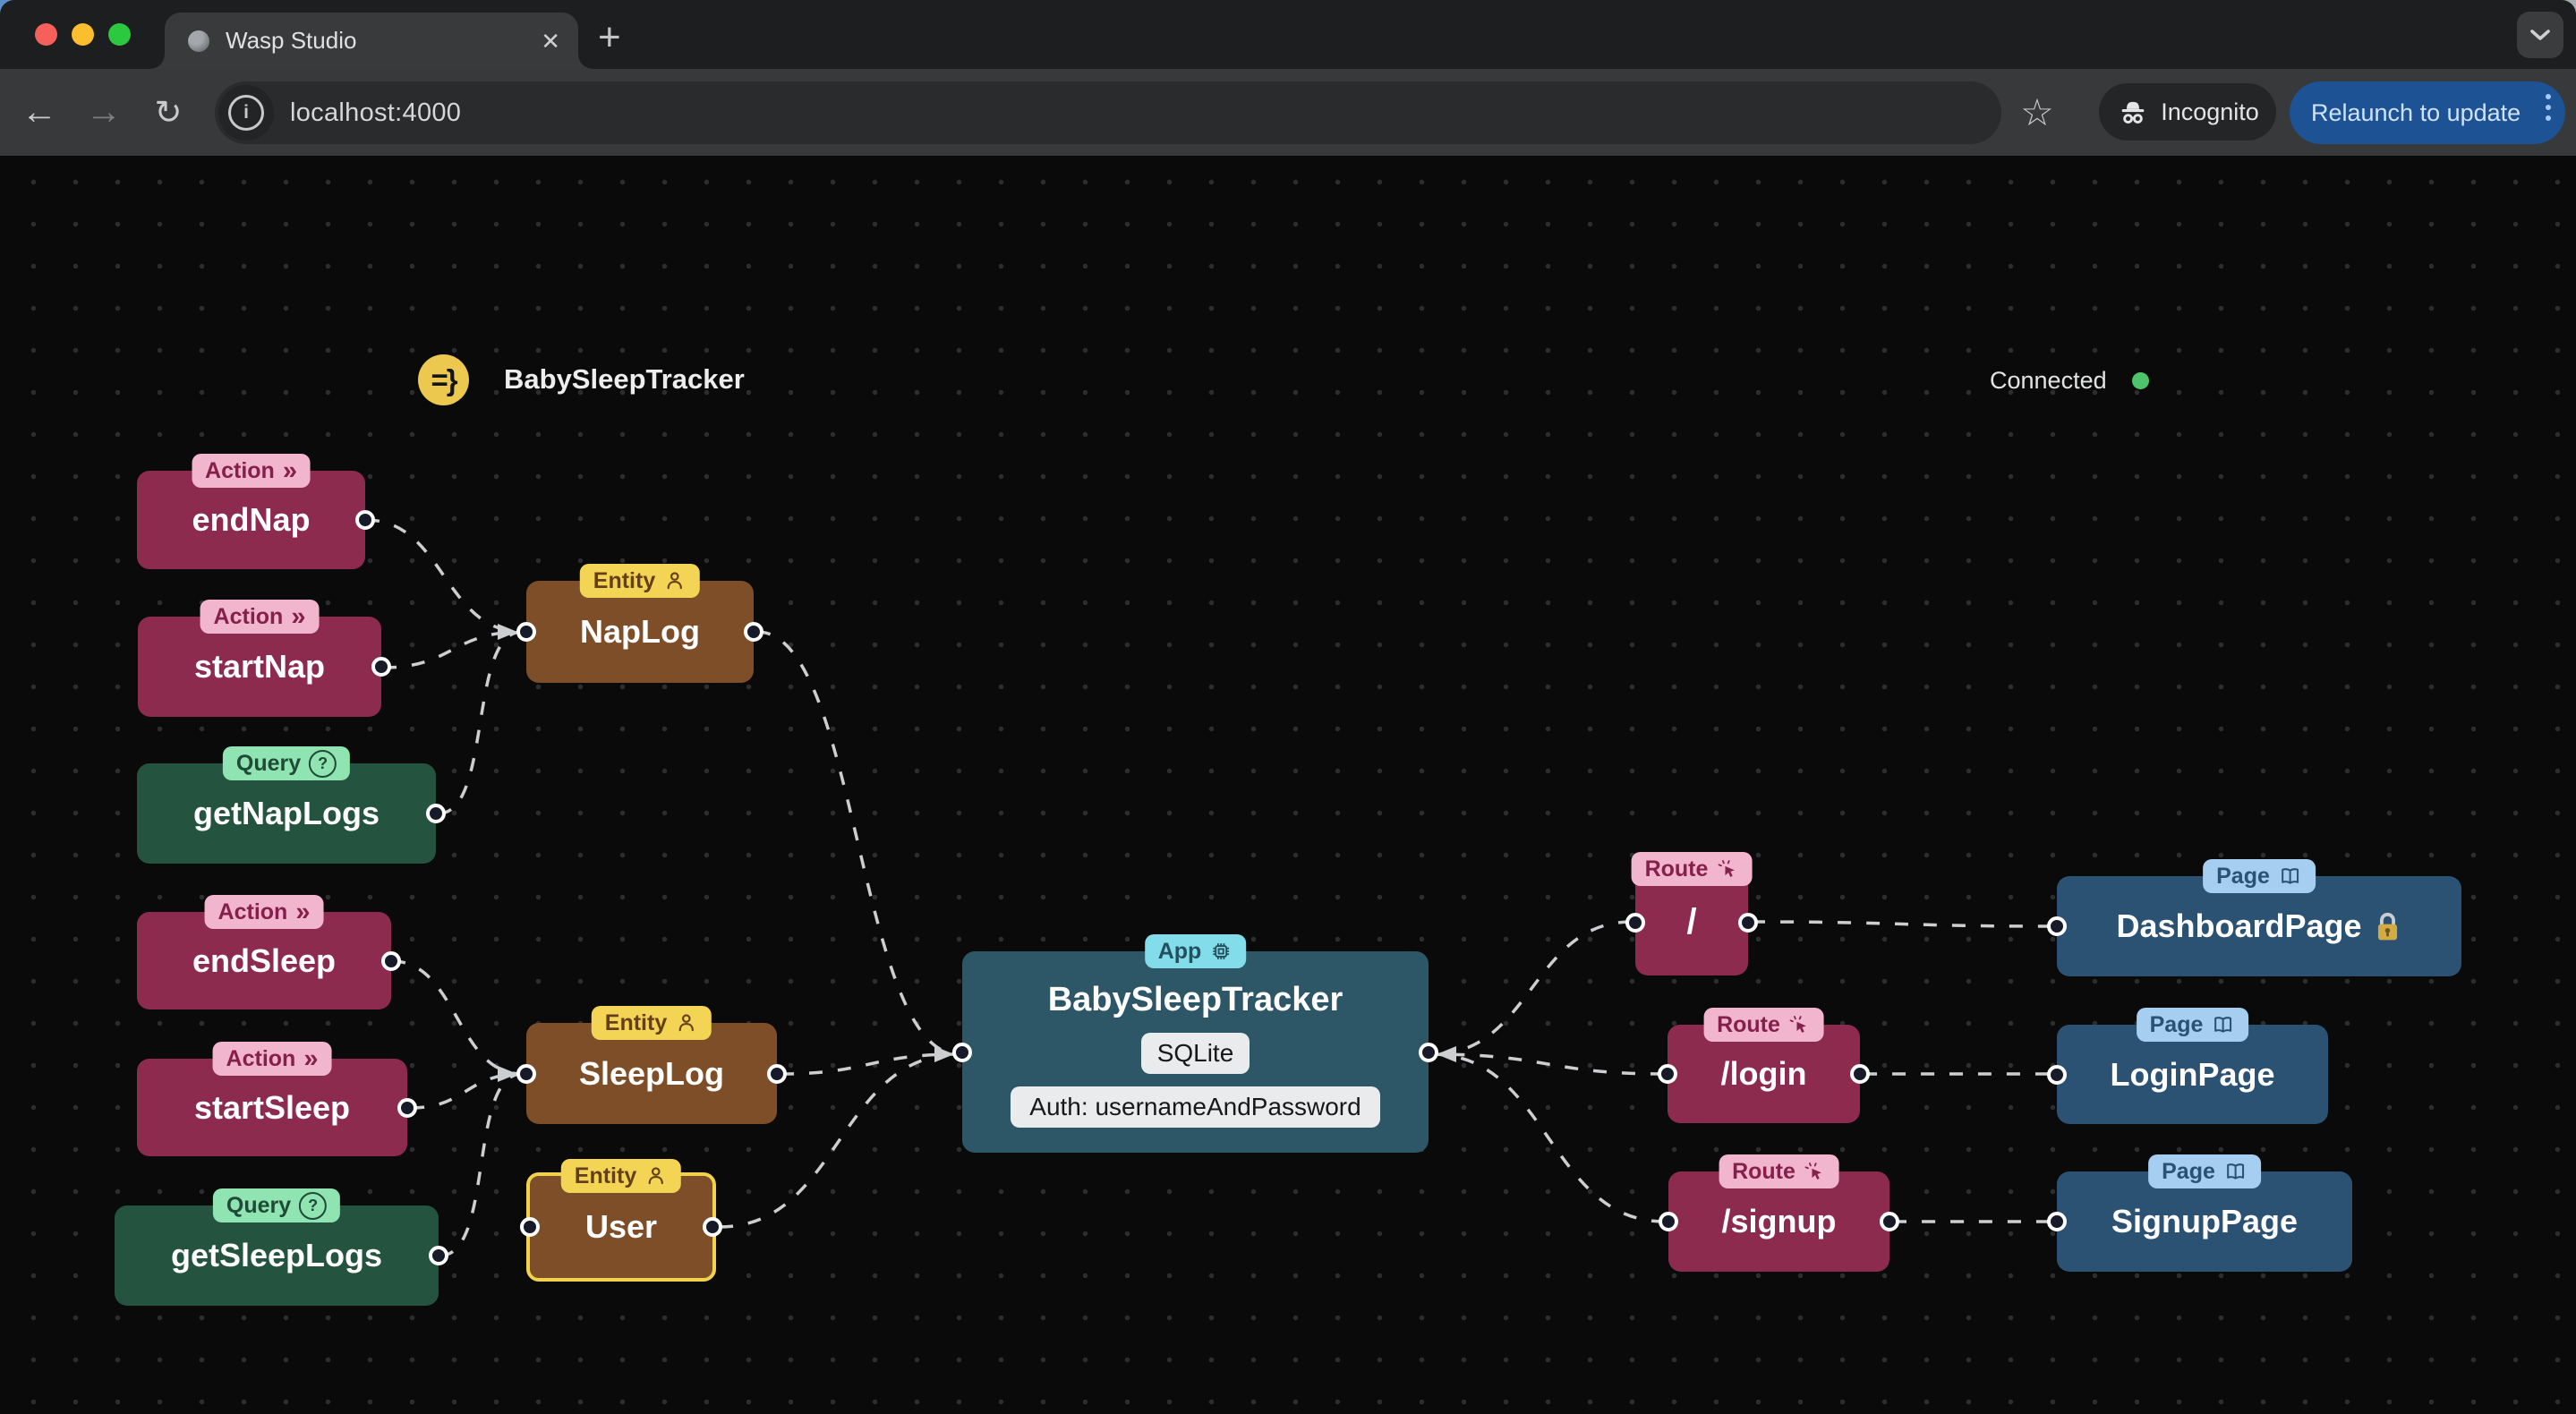 The width and height of the screenshot is (2576, 1414). What do you see at coordinates (621, 1220) in the screenshot?
I see `node-entity-User-selected: Entity User` at bounding box center [621, 1220].